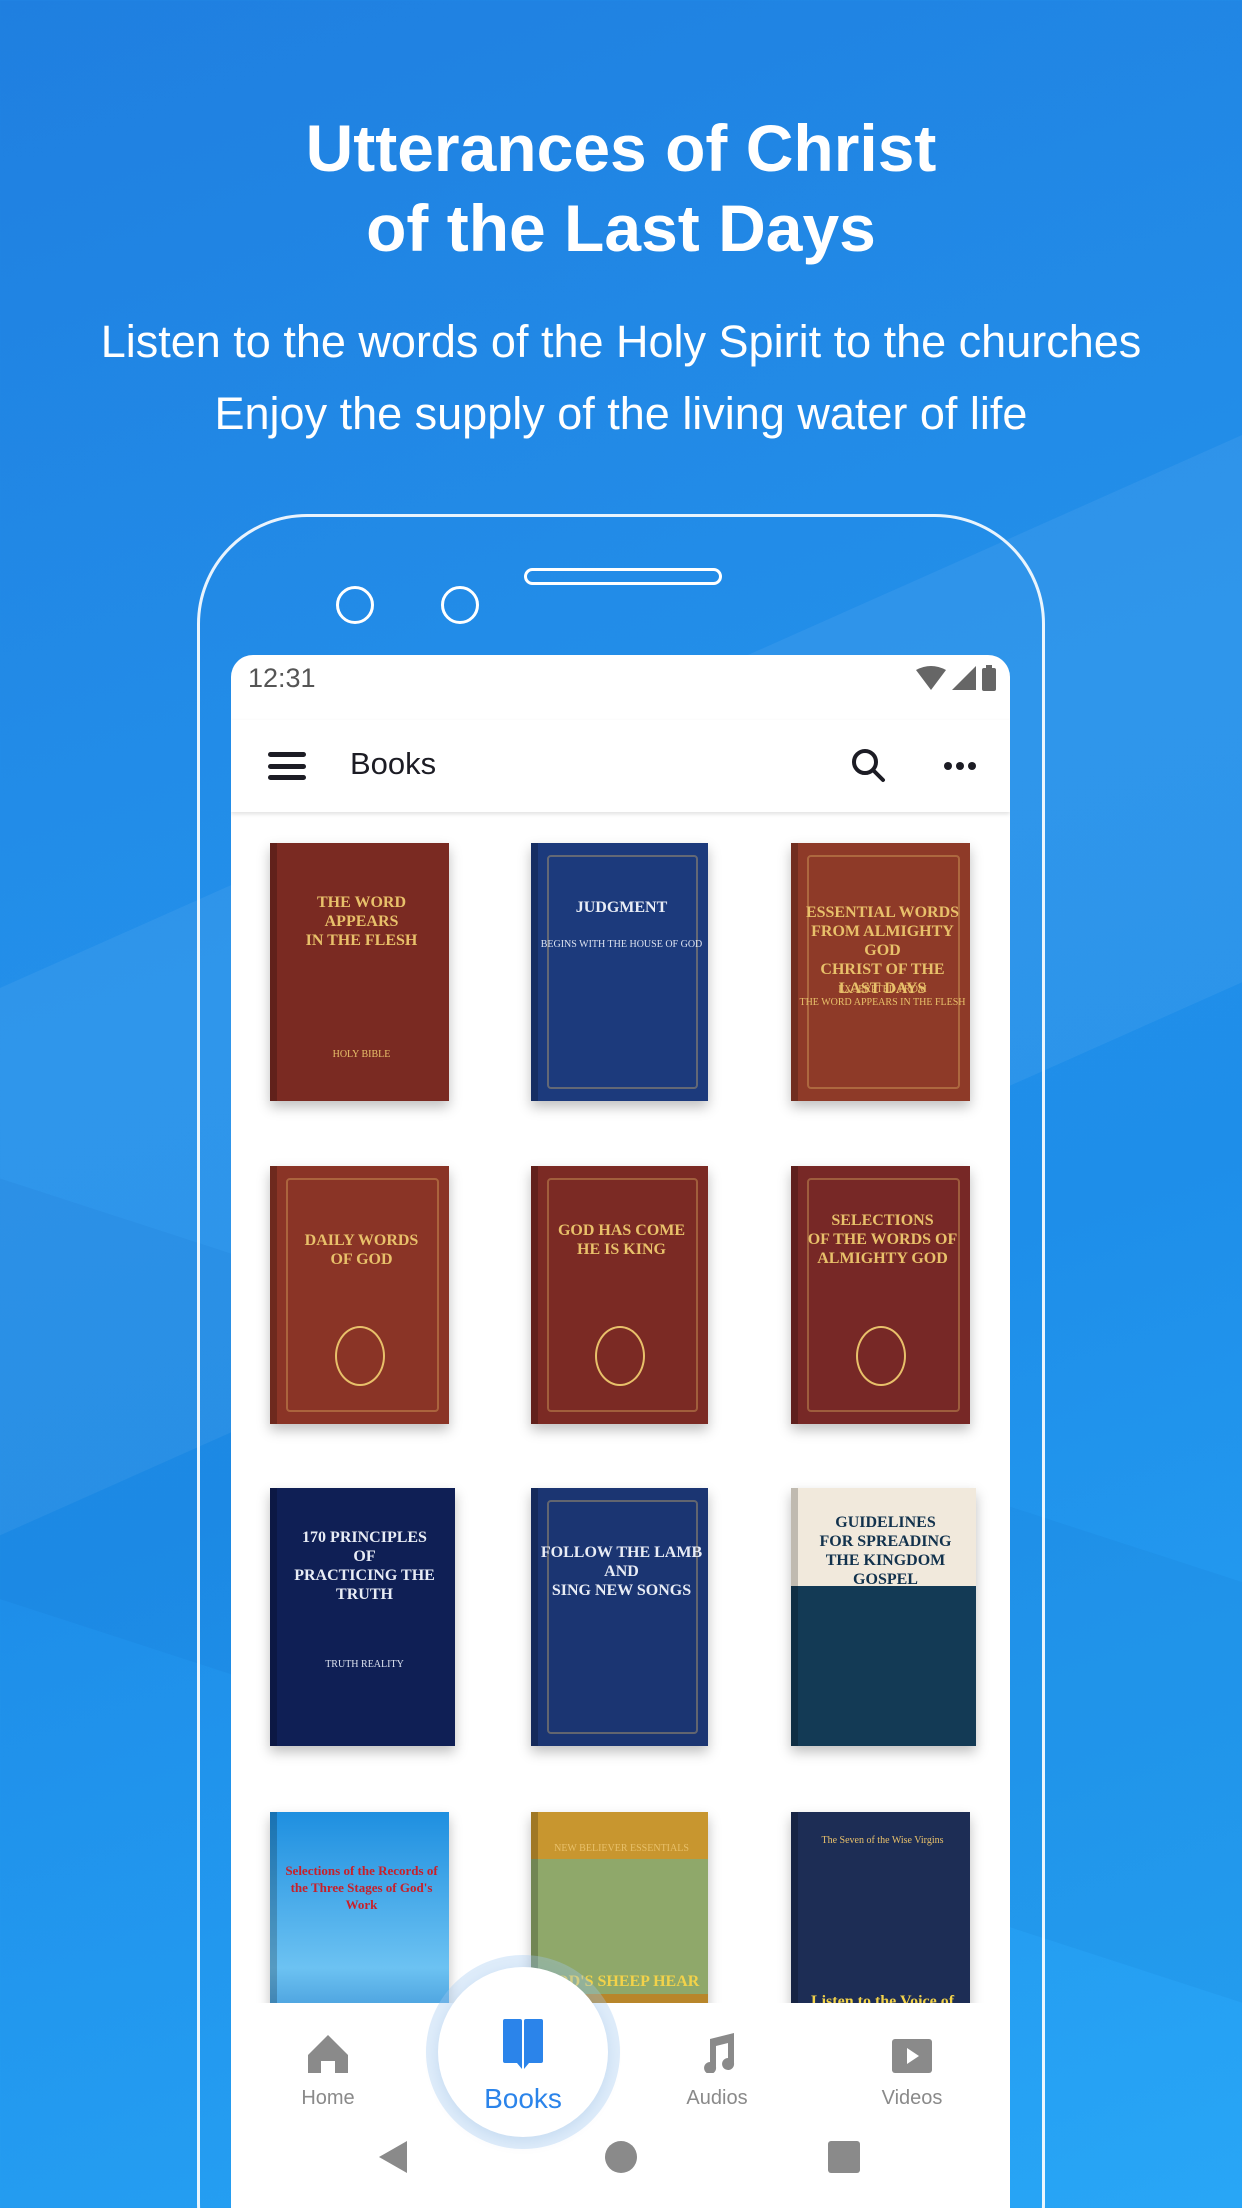 The width and height of the screenshot is (1242, 2208). Describe the element at coordinates (931, 678) in the screenshot. I see `wifi-icon` at that location.